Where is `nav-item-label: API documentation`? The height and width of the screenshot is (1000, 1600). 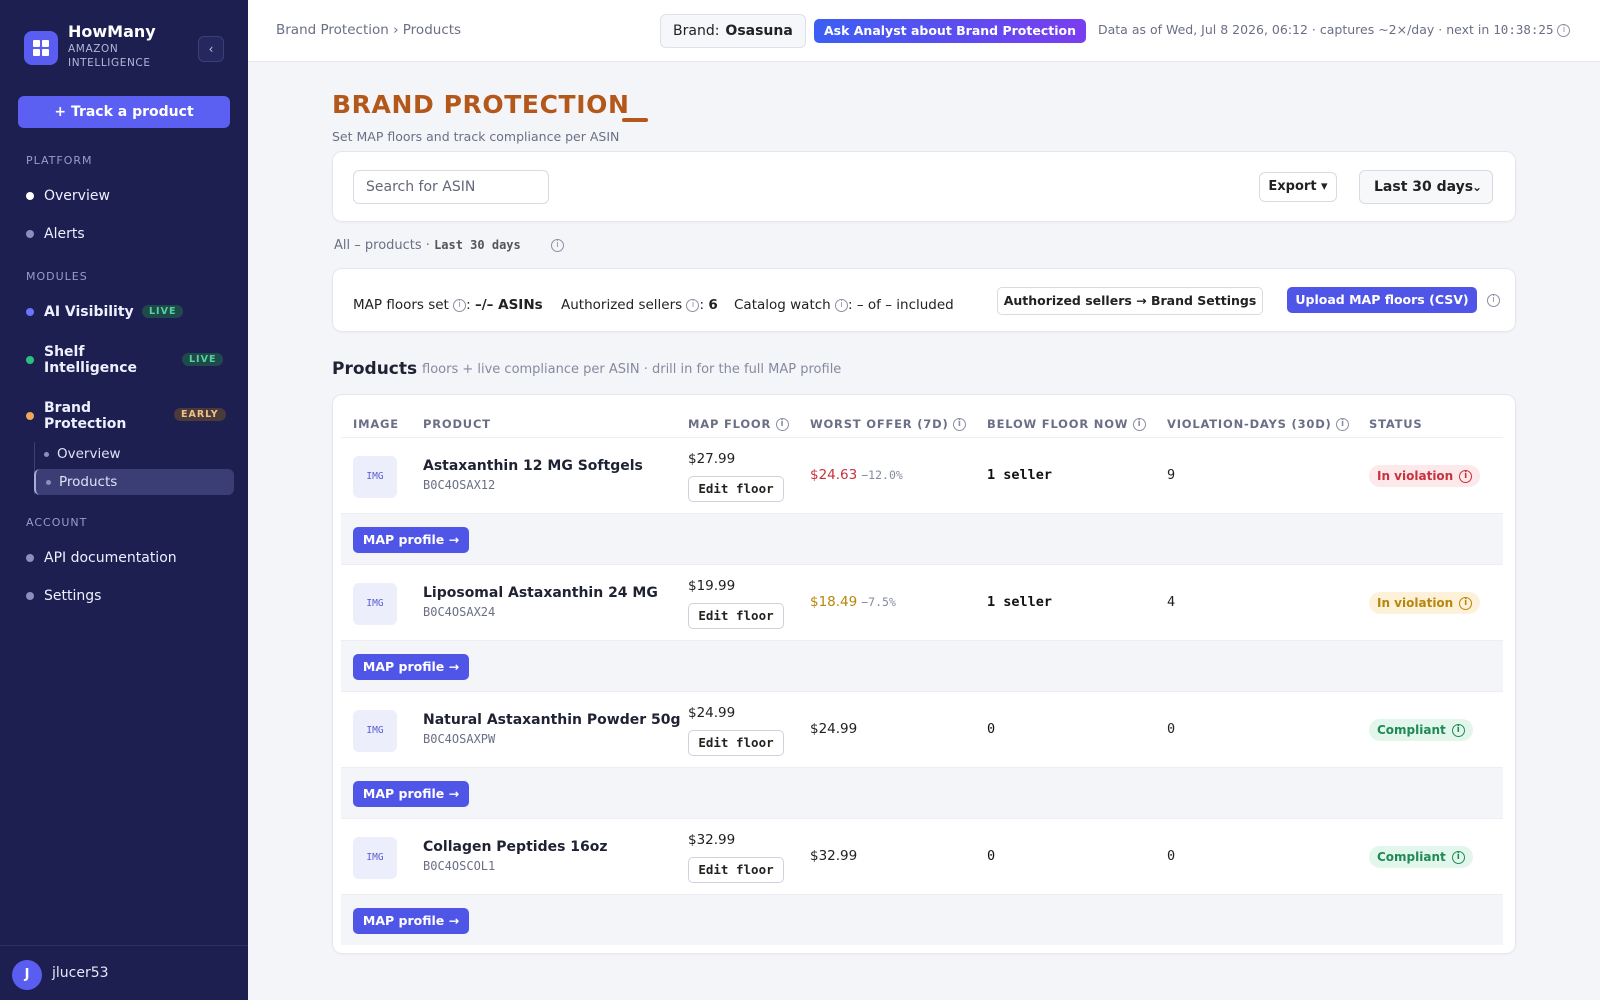
nav-item-label: API documentation is located at coordinates (110, 558).